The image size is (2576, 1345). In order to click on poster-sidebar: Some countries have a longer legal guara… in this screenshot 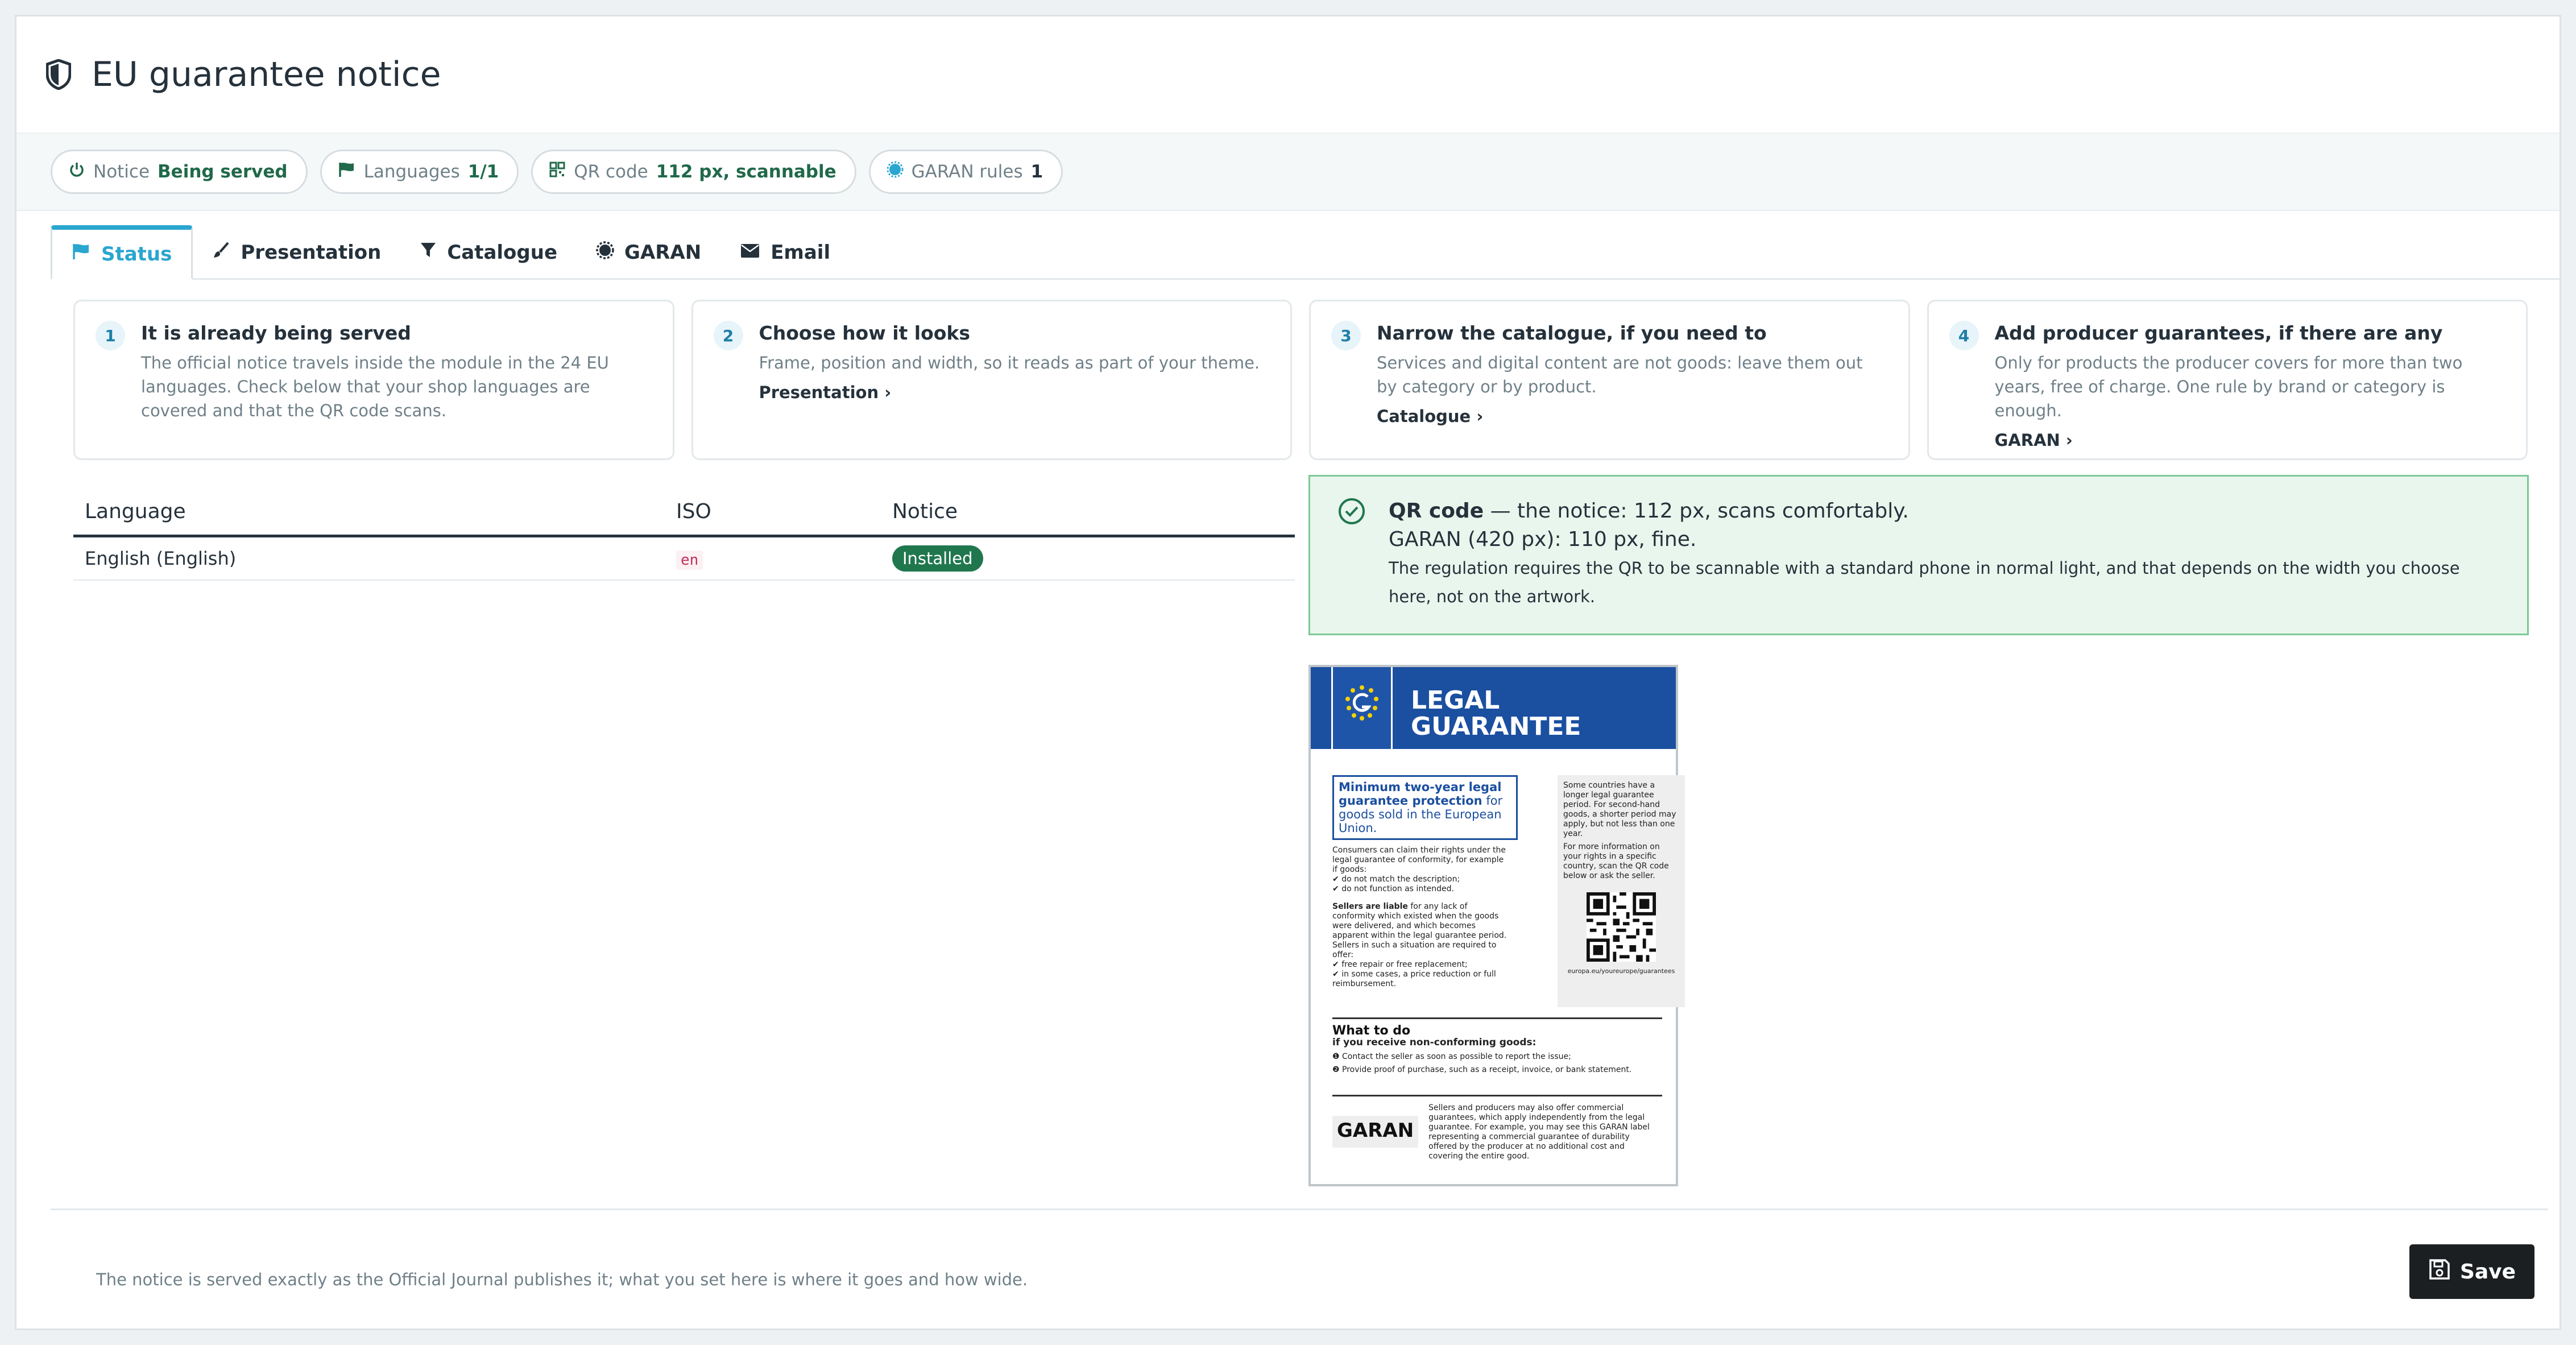, I will do `click(1621, 891)`.